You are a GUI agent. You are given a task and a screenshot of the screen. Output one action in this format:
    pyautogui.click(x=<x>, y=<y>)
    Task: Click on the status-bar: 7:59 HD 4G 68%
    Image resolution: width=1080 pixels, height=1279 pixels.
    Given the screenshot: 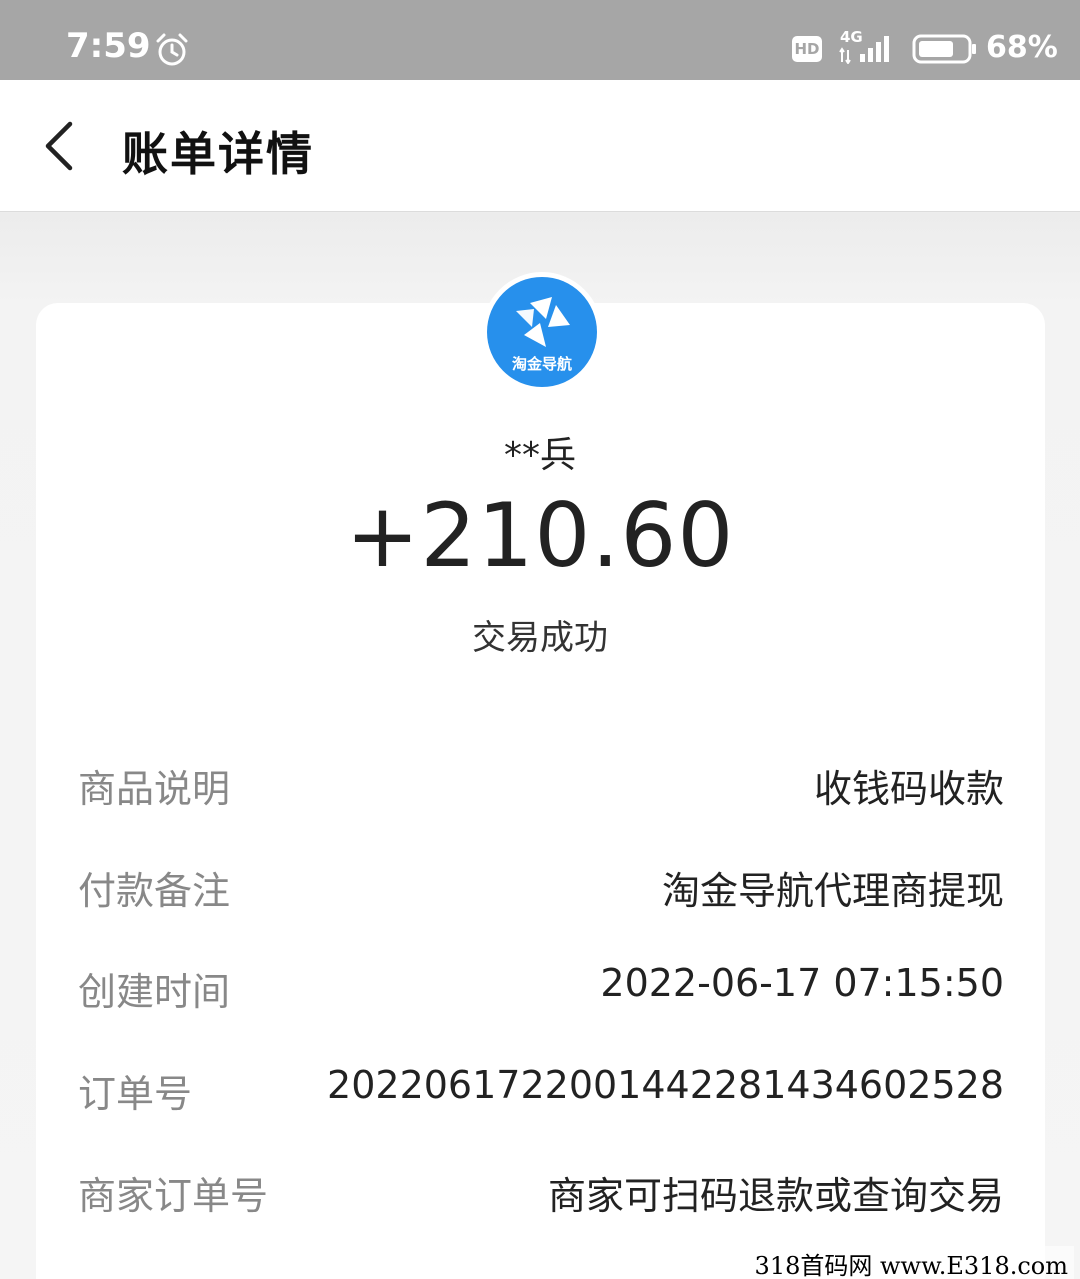 What is the action you would take?
    pyautogui.click(x=540, y=40)
    